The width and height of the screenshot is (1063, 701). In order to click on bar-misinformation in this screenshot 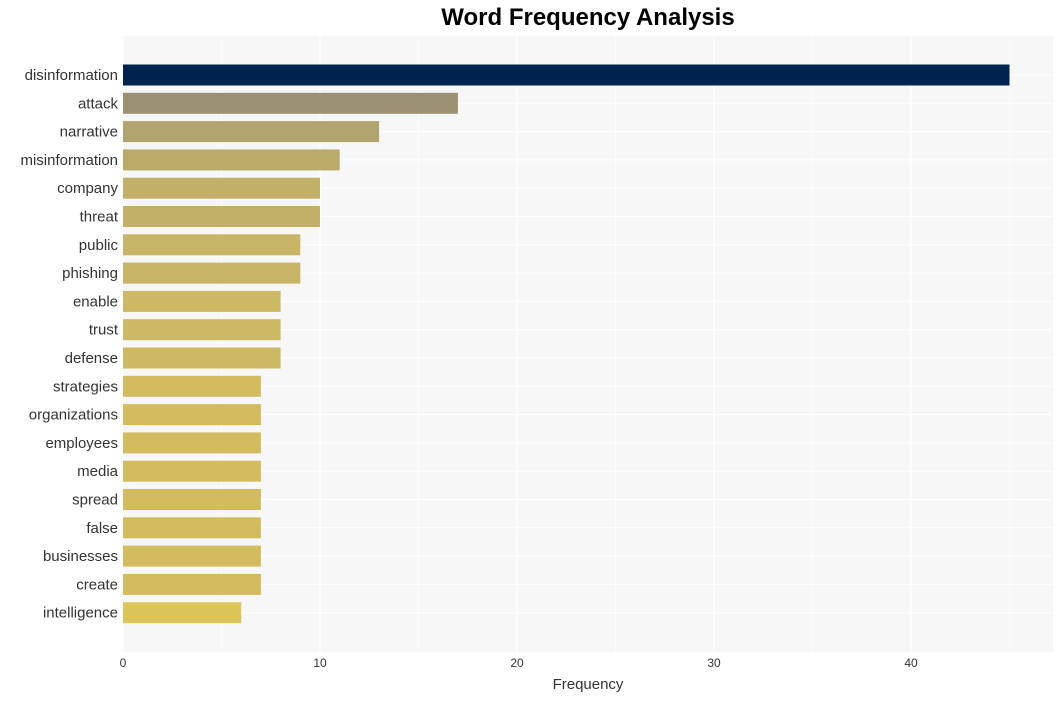, I will do `click(231, 160)`.